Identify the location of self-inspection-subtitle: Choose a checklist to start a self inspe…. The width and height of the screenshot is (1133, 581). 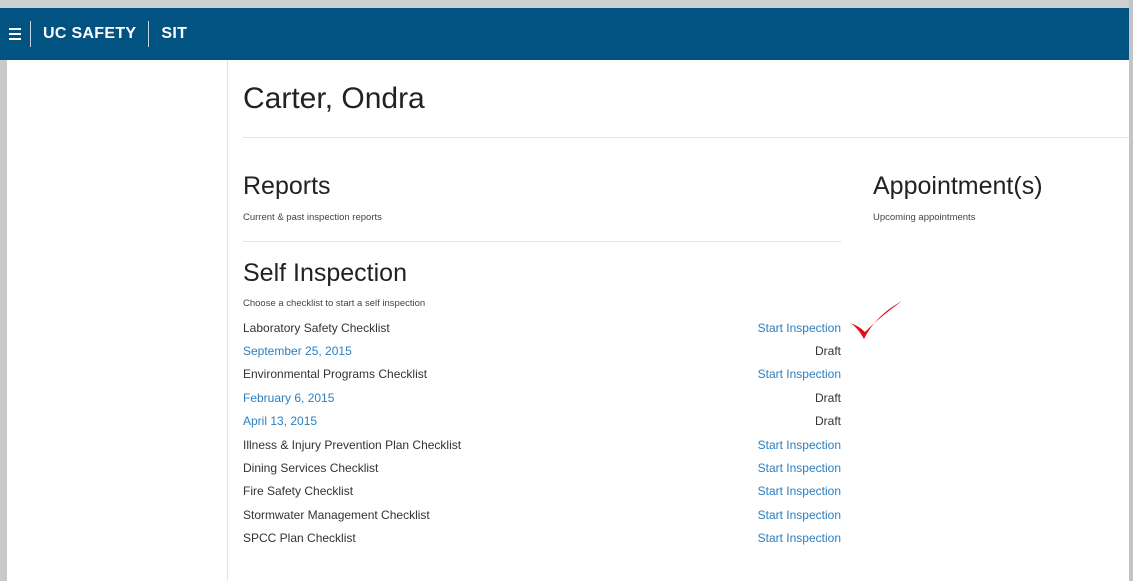
(334, 303).